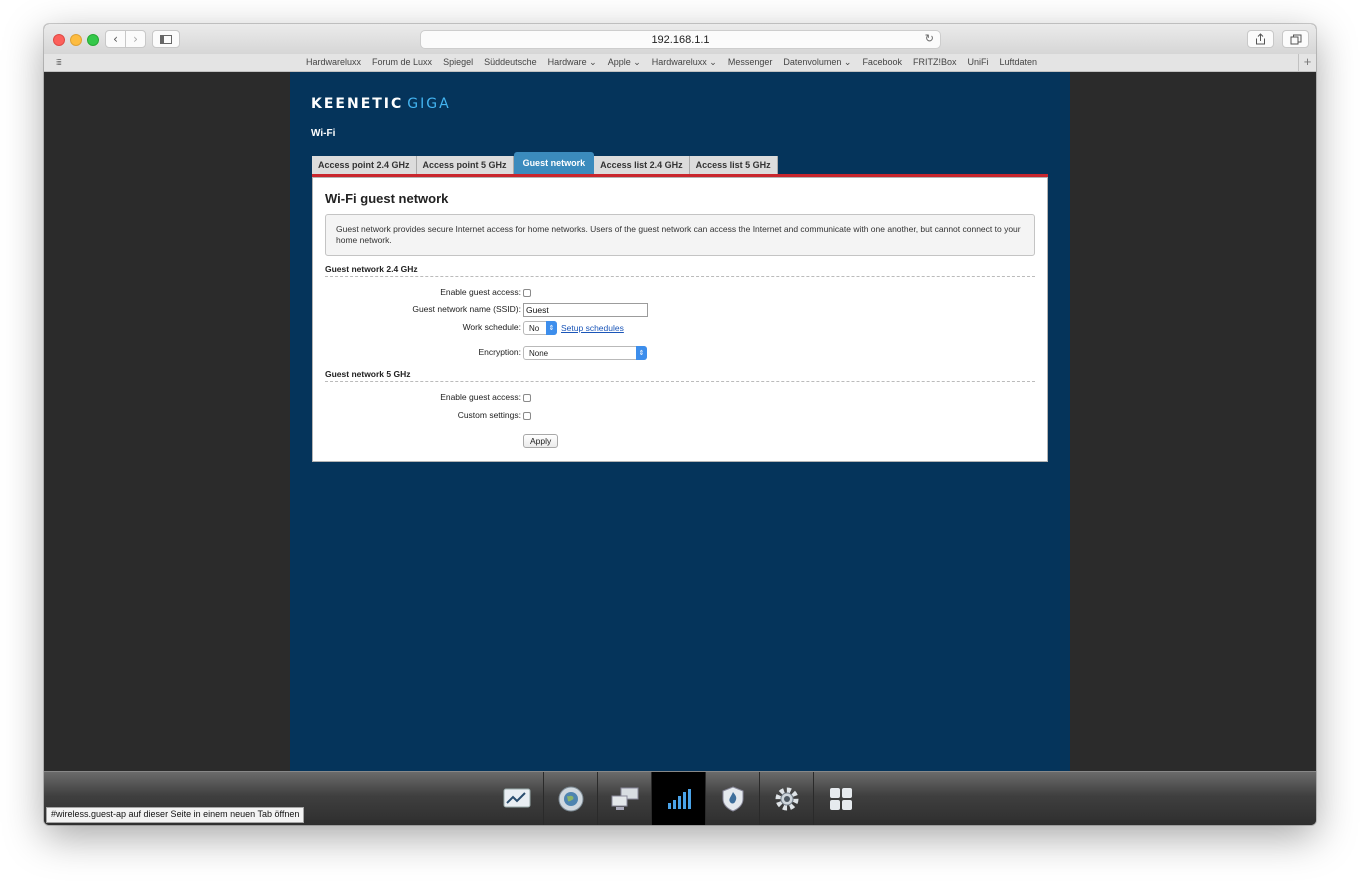  Describe the element at coordinates (480, 397) in the screenshot. I see `enable-guest-label-5: Enable guest access:` at that location.